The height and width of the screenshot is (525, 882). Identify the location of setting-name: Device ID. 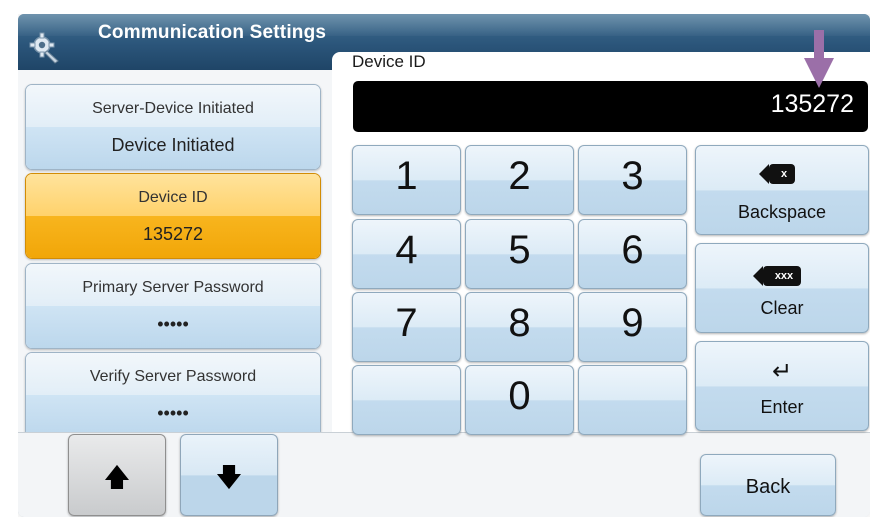
(173, 197).